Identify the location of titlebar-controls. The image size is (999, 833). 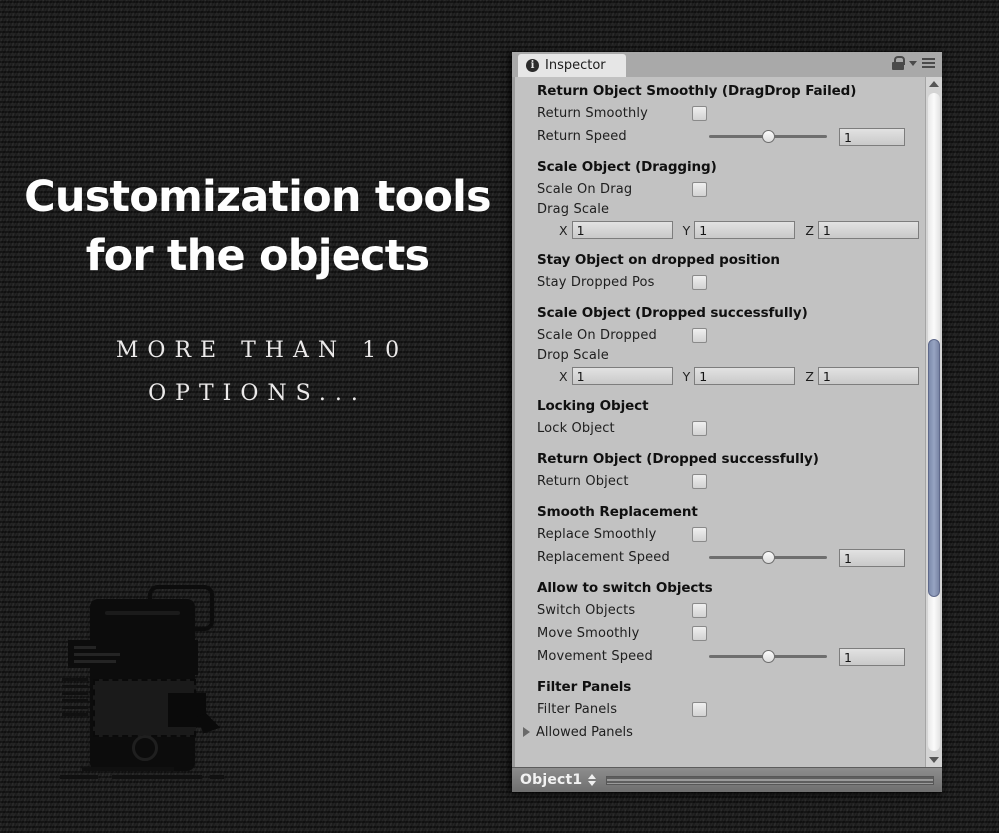
(913, 63).